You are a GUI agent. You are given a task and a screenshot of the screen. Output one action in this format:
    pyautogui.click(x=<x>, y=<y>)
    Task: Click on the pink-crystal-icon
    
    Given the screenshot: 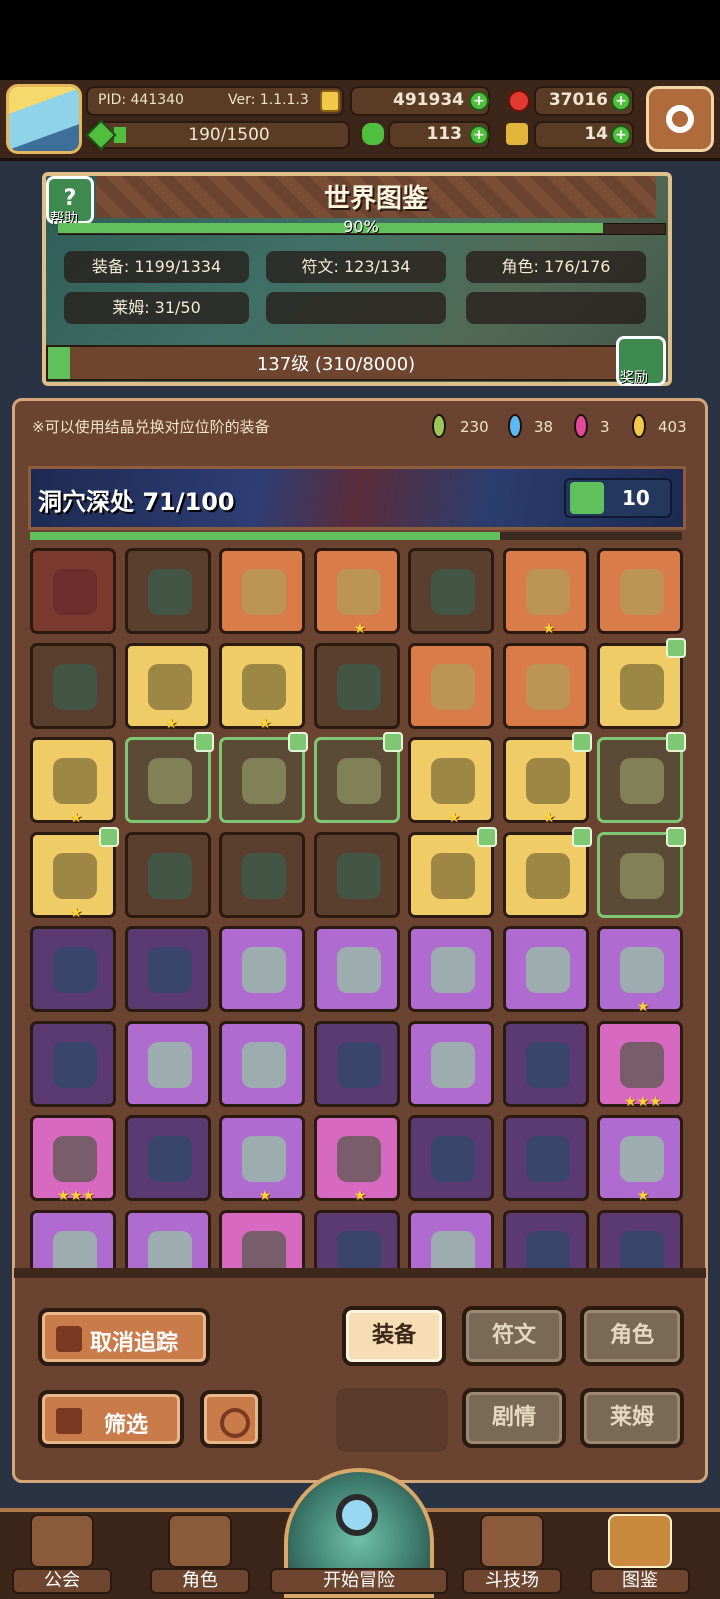 What is the action you would take?
    pyautogui.click(x=581, y=426)
    